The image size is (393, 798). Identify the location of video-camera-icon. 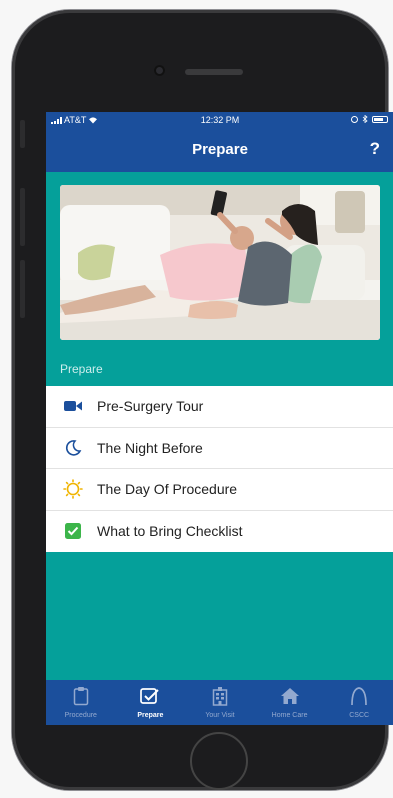
(73, 406).